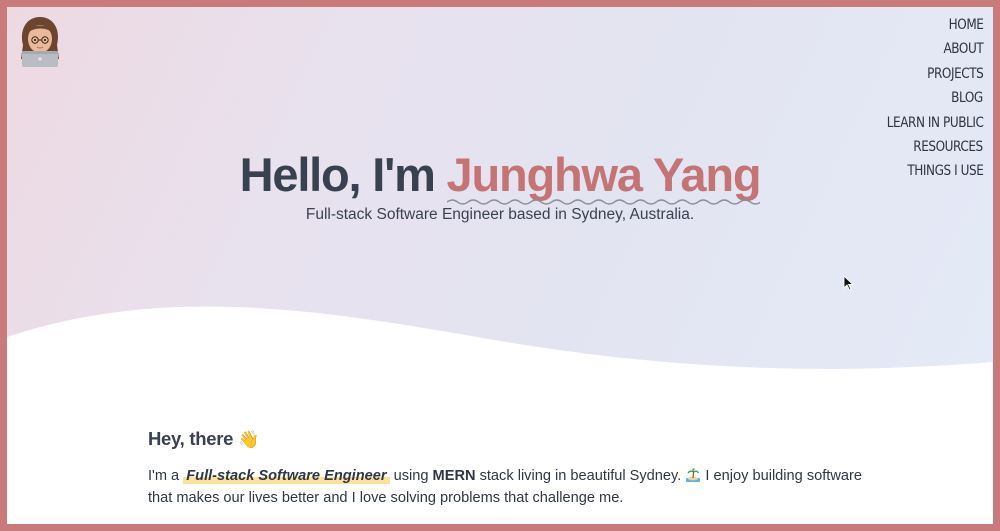 The width and height of the screenshot is (1000, 531). Describe the element at coordinates (286, 476) in the screenshot. I see `intro-role-highlight: Full-stack Software Engineer` at that location.